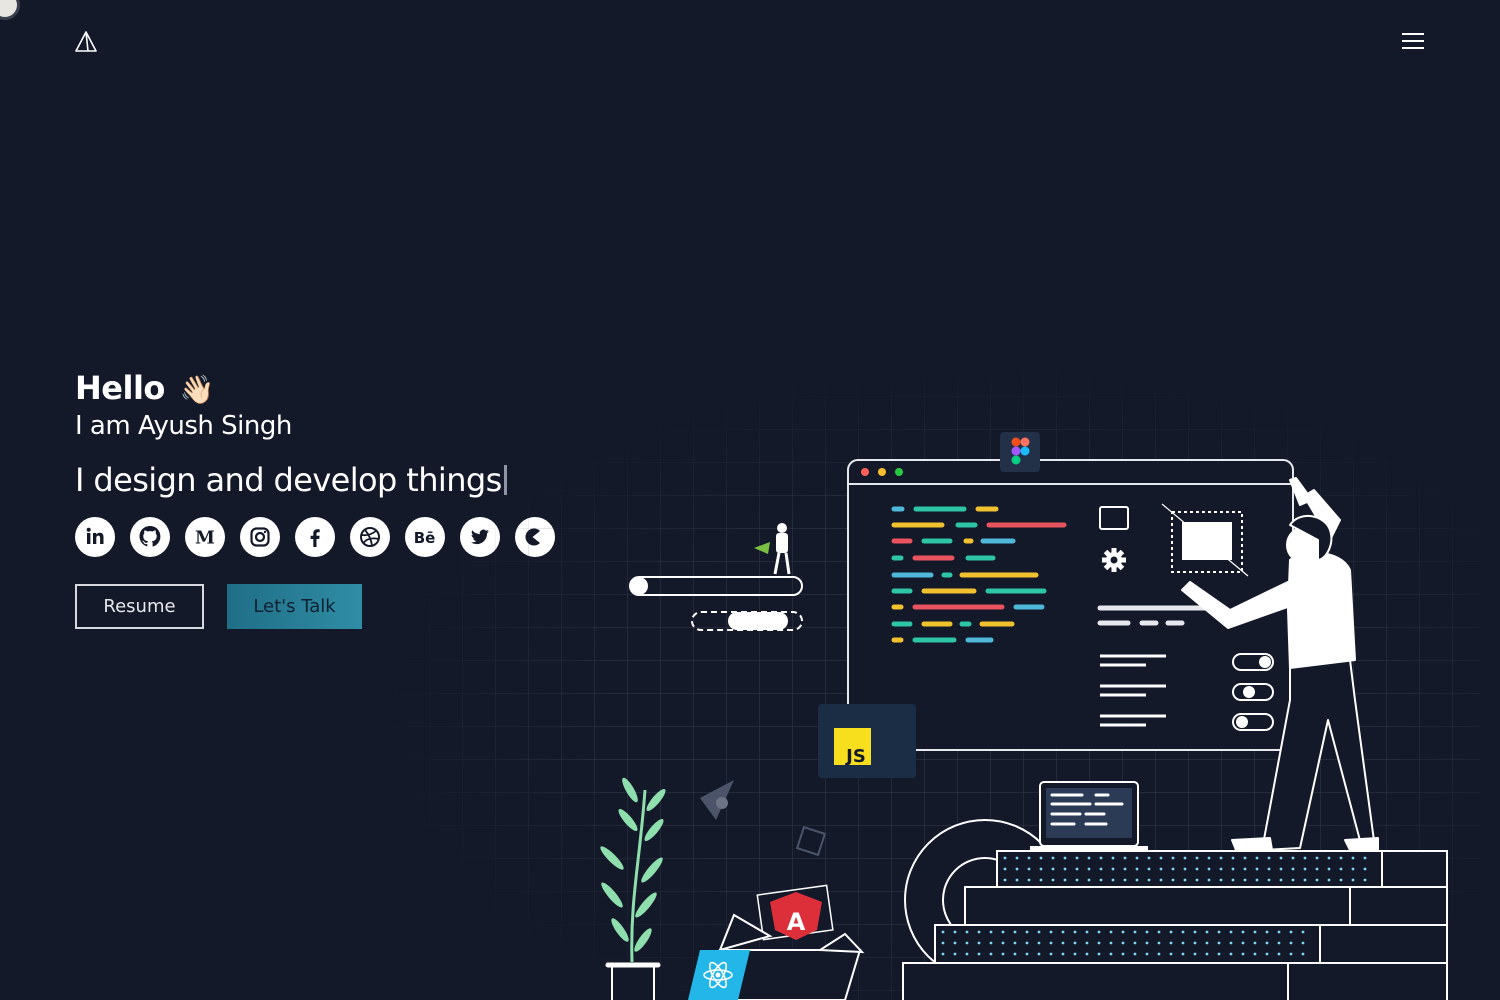  I want to click on linkedin-icon, so click(95, 537).